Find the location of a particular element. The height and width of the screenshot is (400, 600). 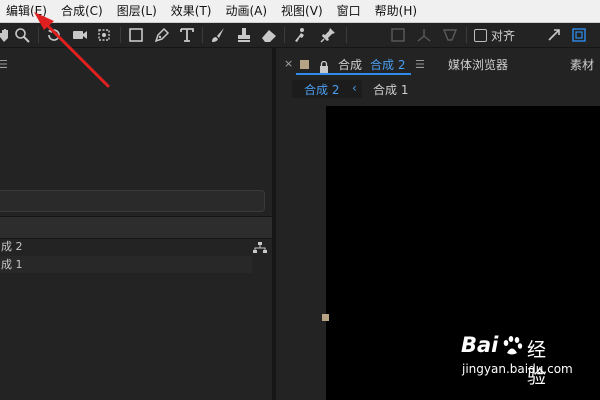

watermark-url: jingyan.baidu.com is located at coordinates (517, 369).